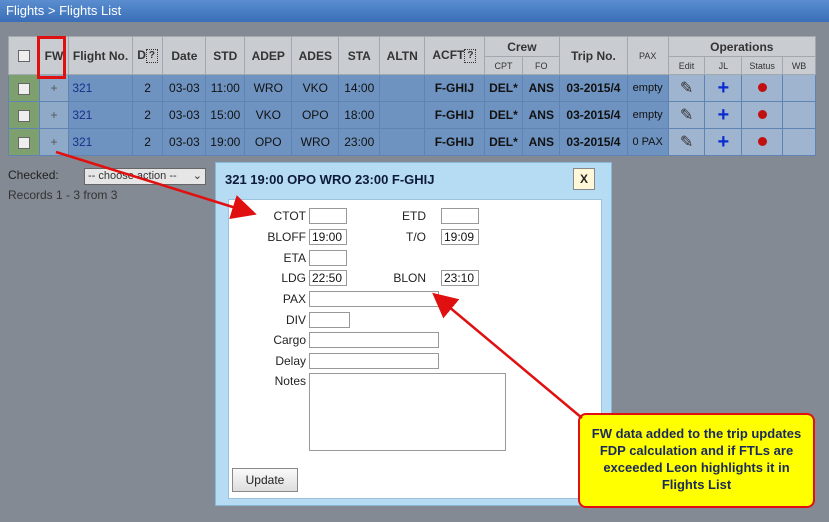 This screenshot has height=522, width=829. What do you see at coordinates (328, 278) in the screenshot?
I see `ldg-field: 22:50` at bounding box center [328, 278].